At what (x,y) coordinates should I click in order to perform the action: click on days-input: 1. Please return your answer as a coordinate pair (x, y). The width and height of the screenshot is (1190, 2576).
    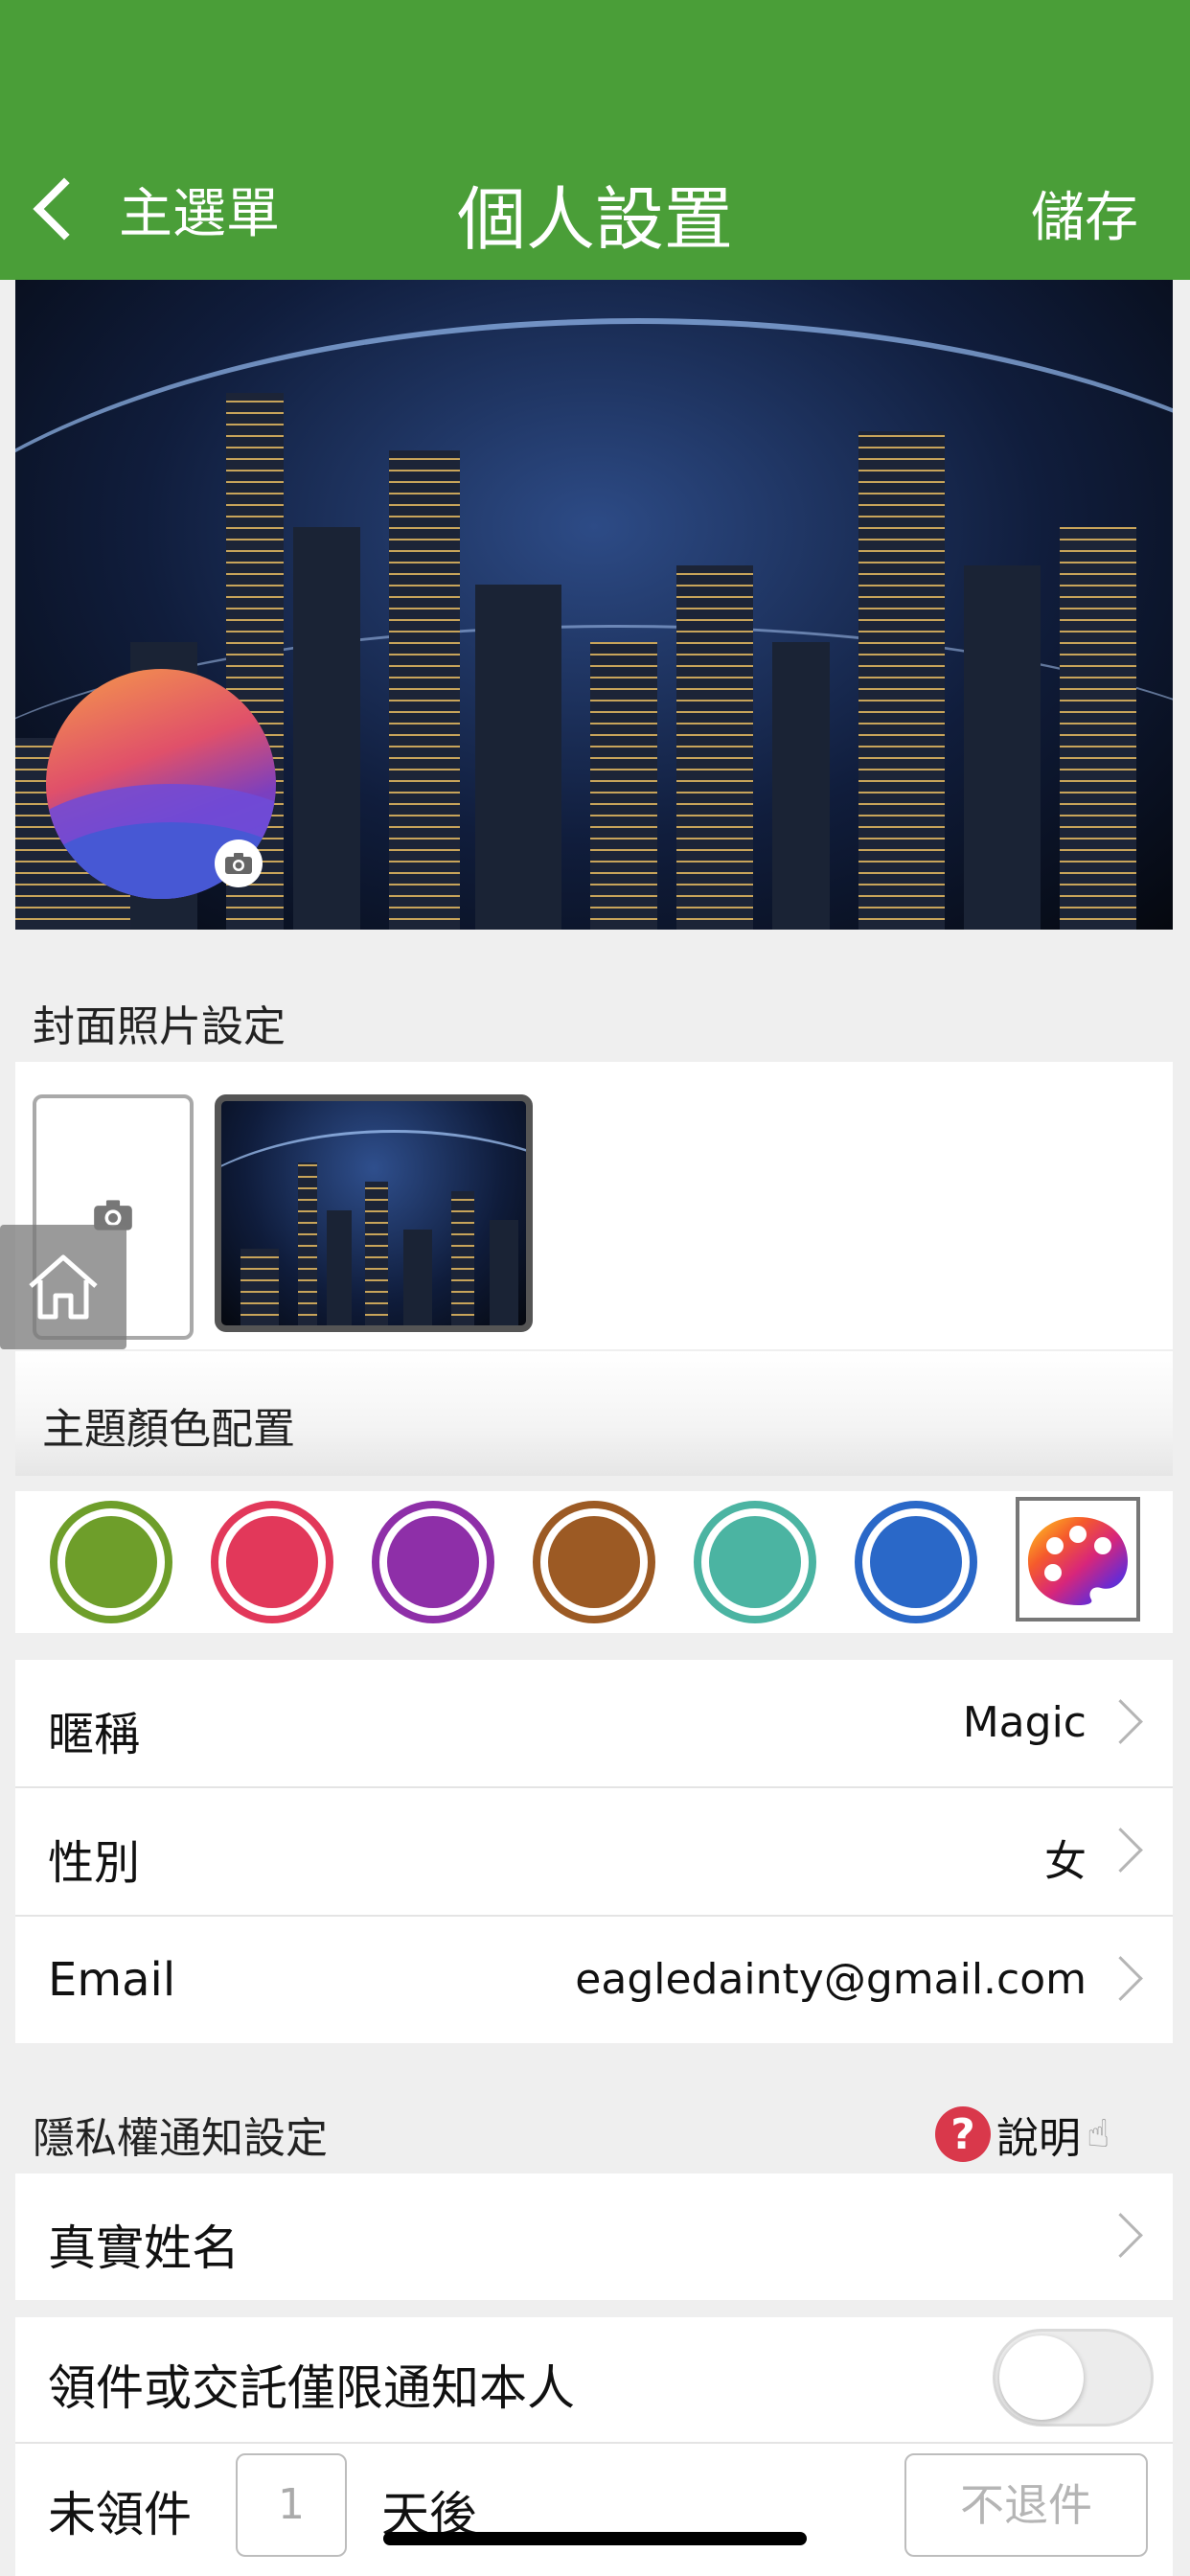
    Looking at the image, I should click on (292, 2505).